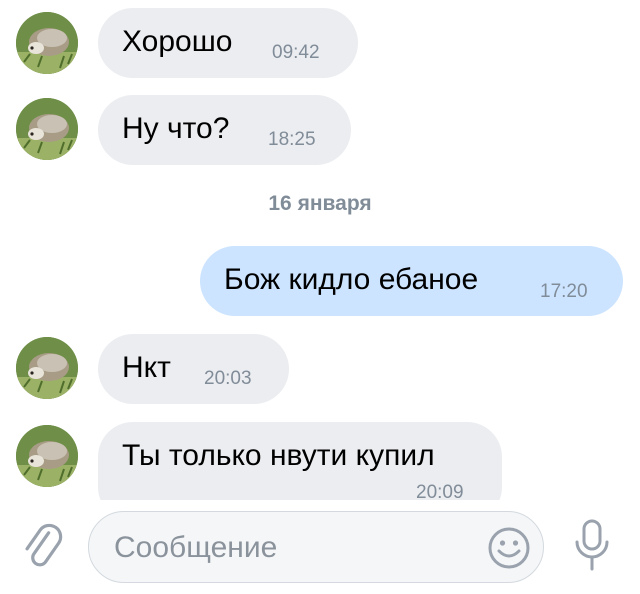  What do you see at coordinates (296, 52) in the screenshot?
I see `message-time: 09:42` at bounding box center [296, 52].